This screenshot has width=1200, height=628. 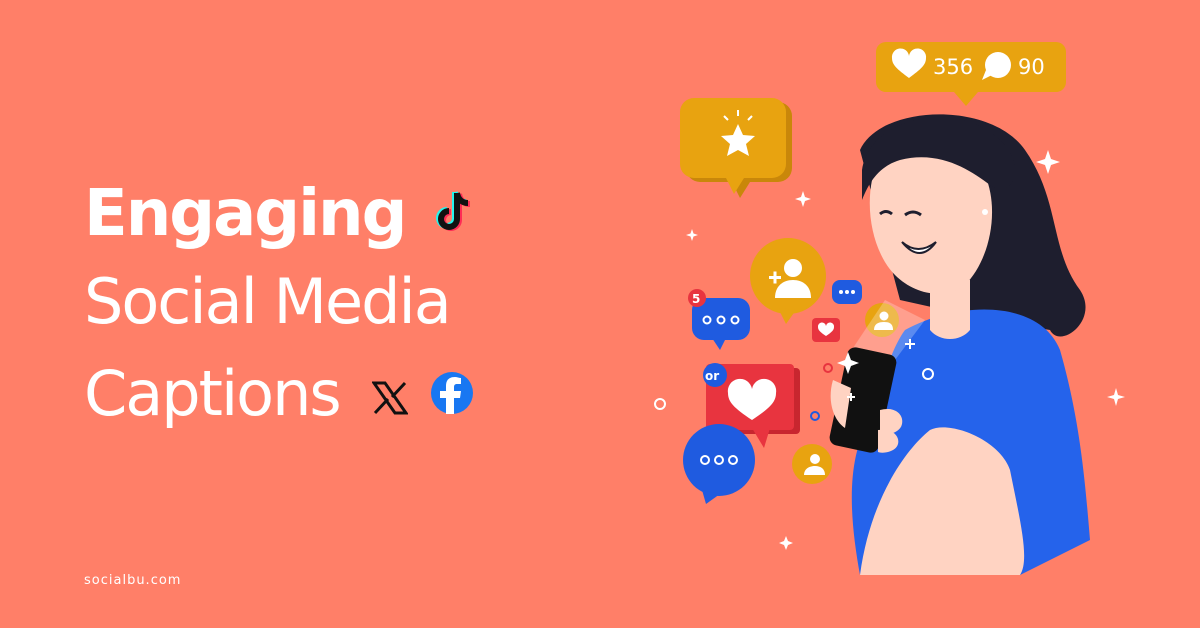 What do you see at coordinates (826, 330) in the screenshot?
I see `heart-bubble-small` at bounding box center [826, 330].